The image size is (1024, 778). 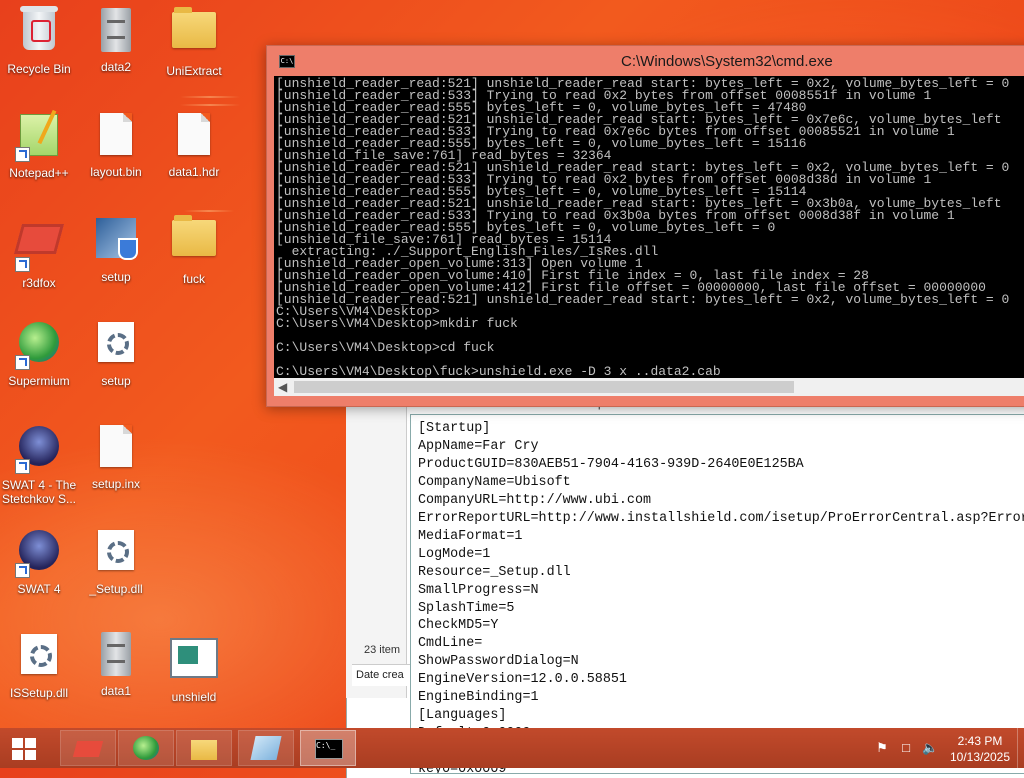 I want to click on console-line: C:\Users\VM4\Desktop>cd fuck, so click(x=385, y=347).